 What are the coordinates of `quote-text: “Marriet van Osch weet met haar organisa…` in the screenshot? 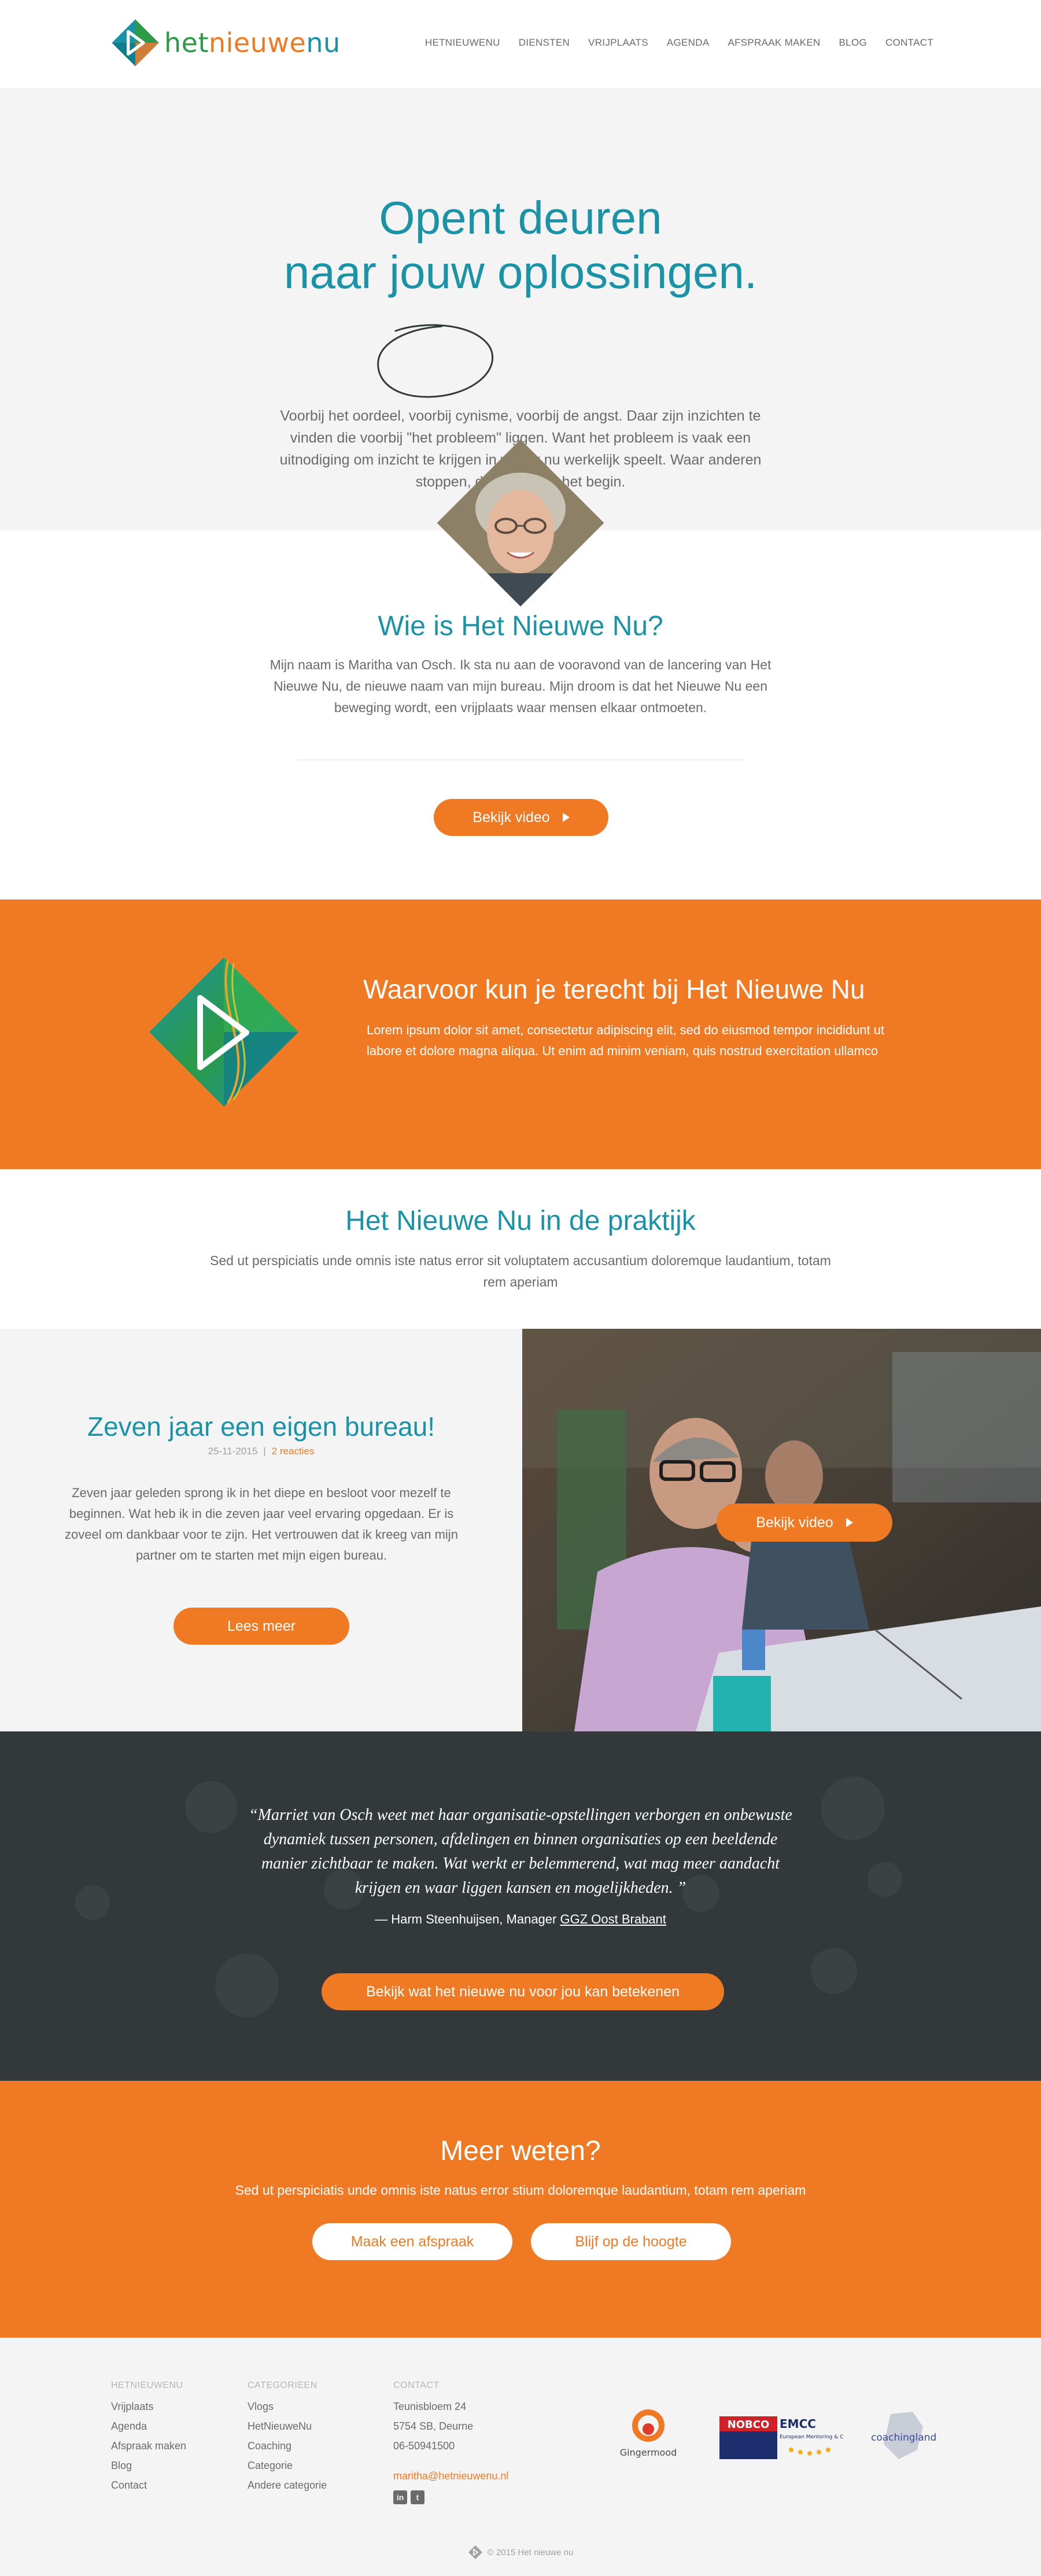 It's located at (520, 1851).